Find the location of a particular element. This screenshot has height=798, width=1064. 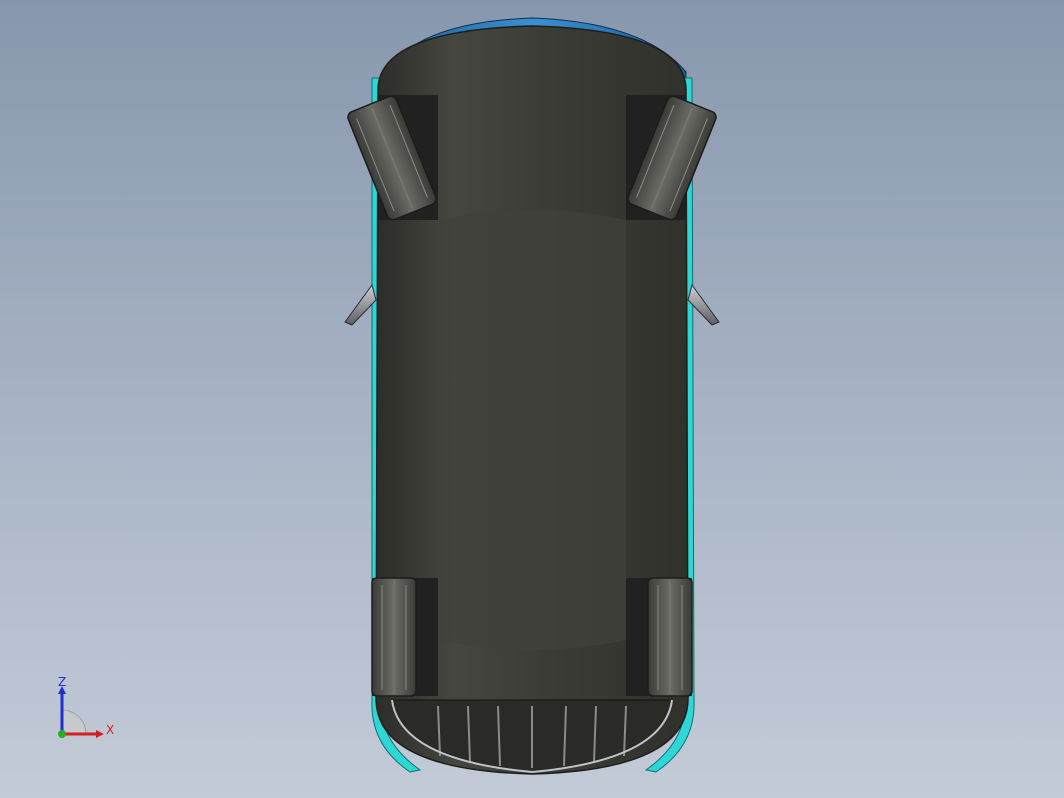

triad-plane-icon is located at coordinates (74, 722).